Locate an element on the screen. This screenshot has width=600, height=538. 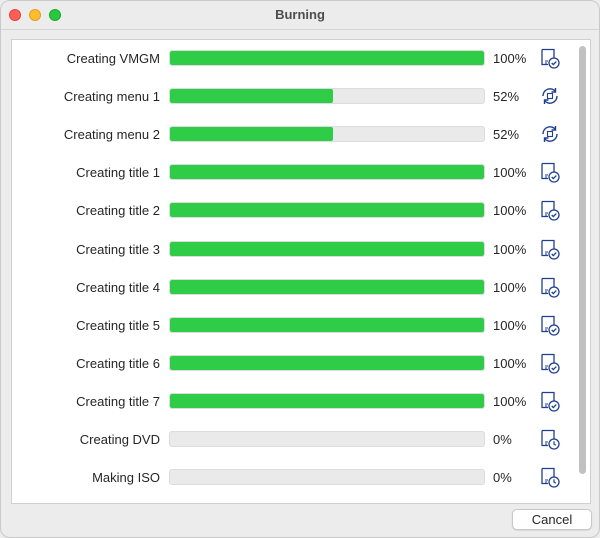
task-row: Creating title 1 100% is located at coordinates (292, 173).